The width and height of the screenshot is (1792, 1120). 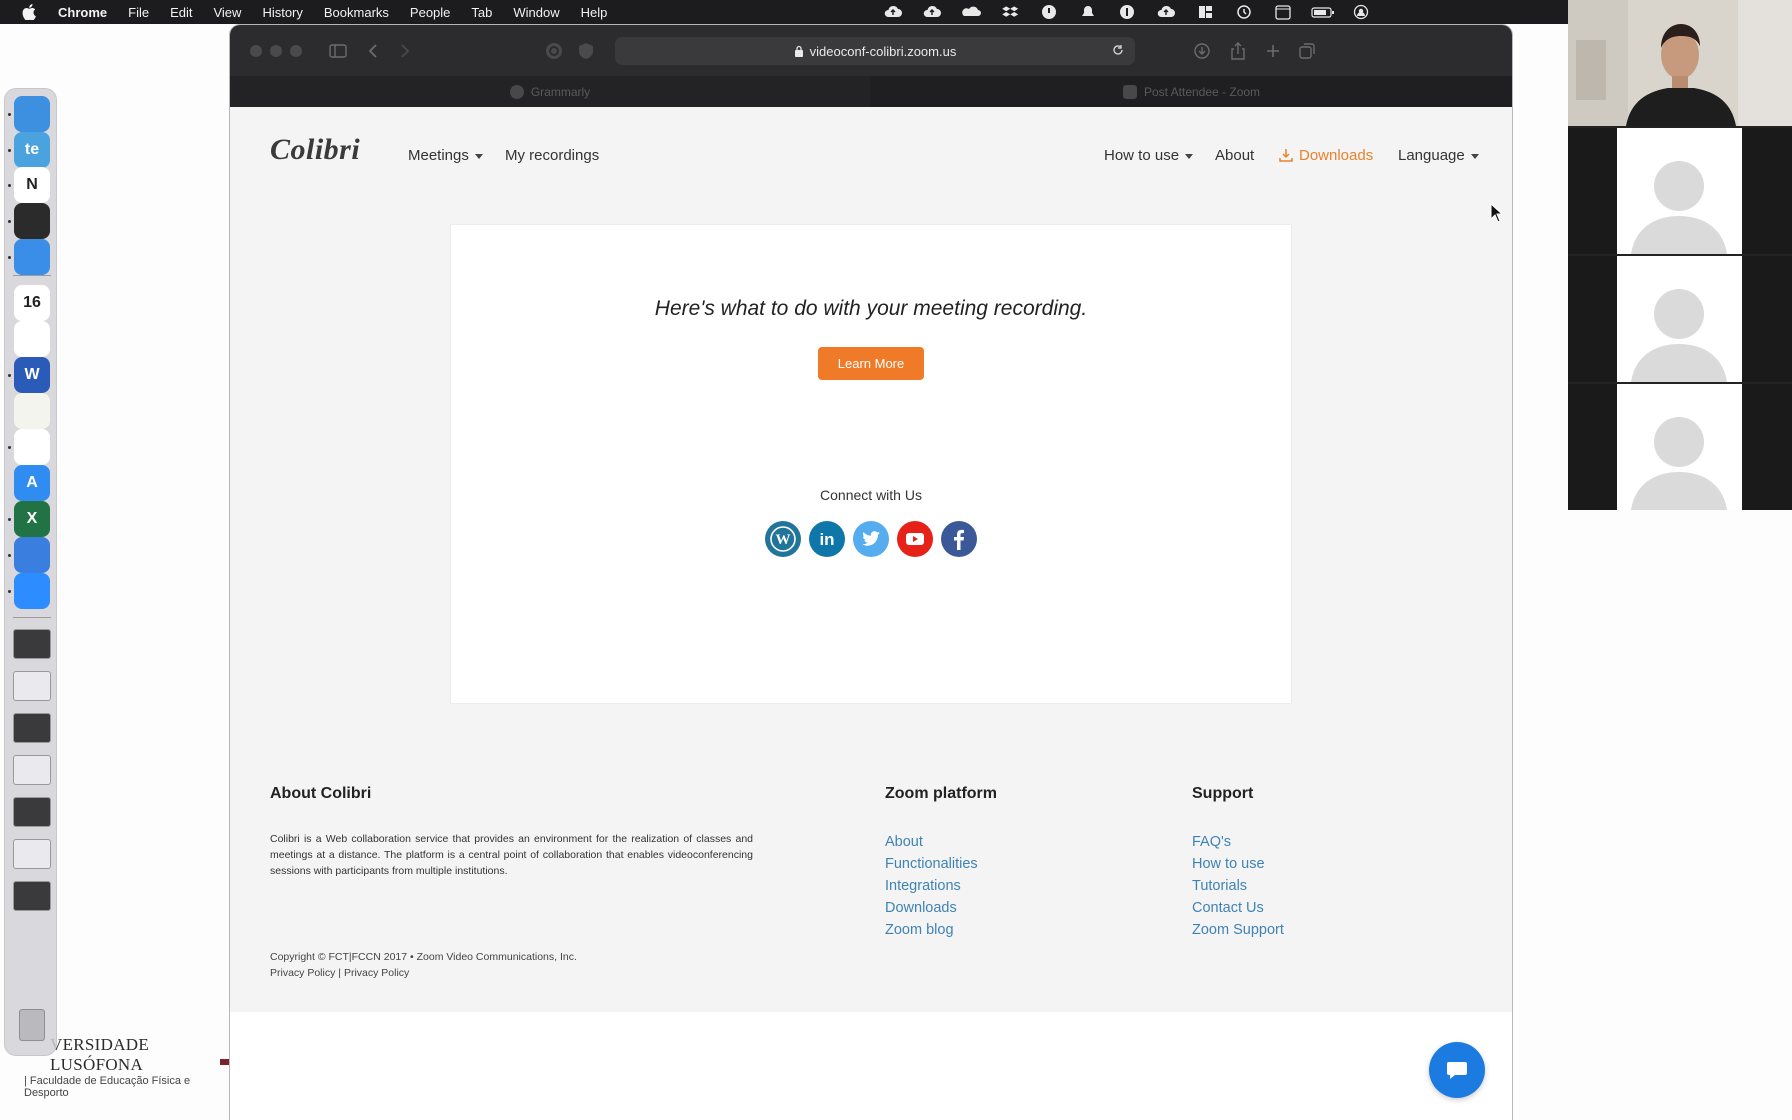 What do you see at coordinates (32, 519) in the screenshot?
I see `excel-icon: X` at bounding box center [32, 519].